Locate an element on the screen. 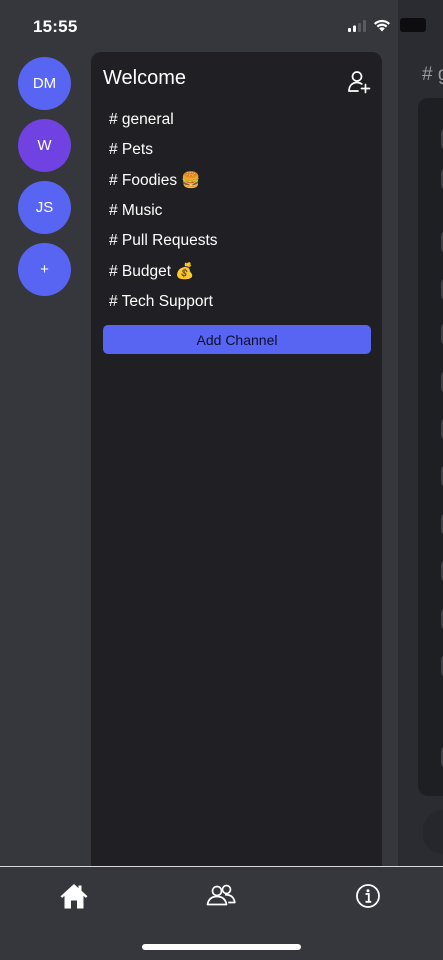 The width and height of the screenshot is (443, 960). message-input is located at coordinates (433, 832).